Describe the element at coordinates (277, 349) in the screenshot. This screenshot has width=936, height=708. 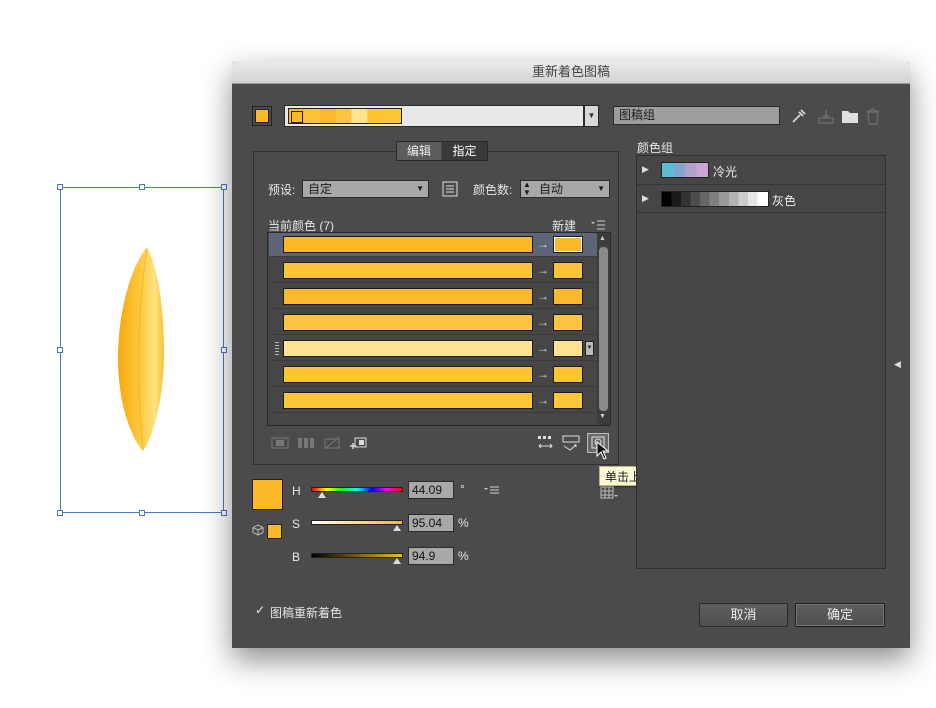
I see `drag-handle-icon` at that location.